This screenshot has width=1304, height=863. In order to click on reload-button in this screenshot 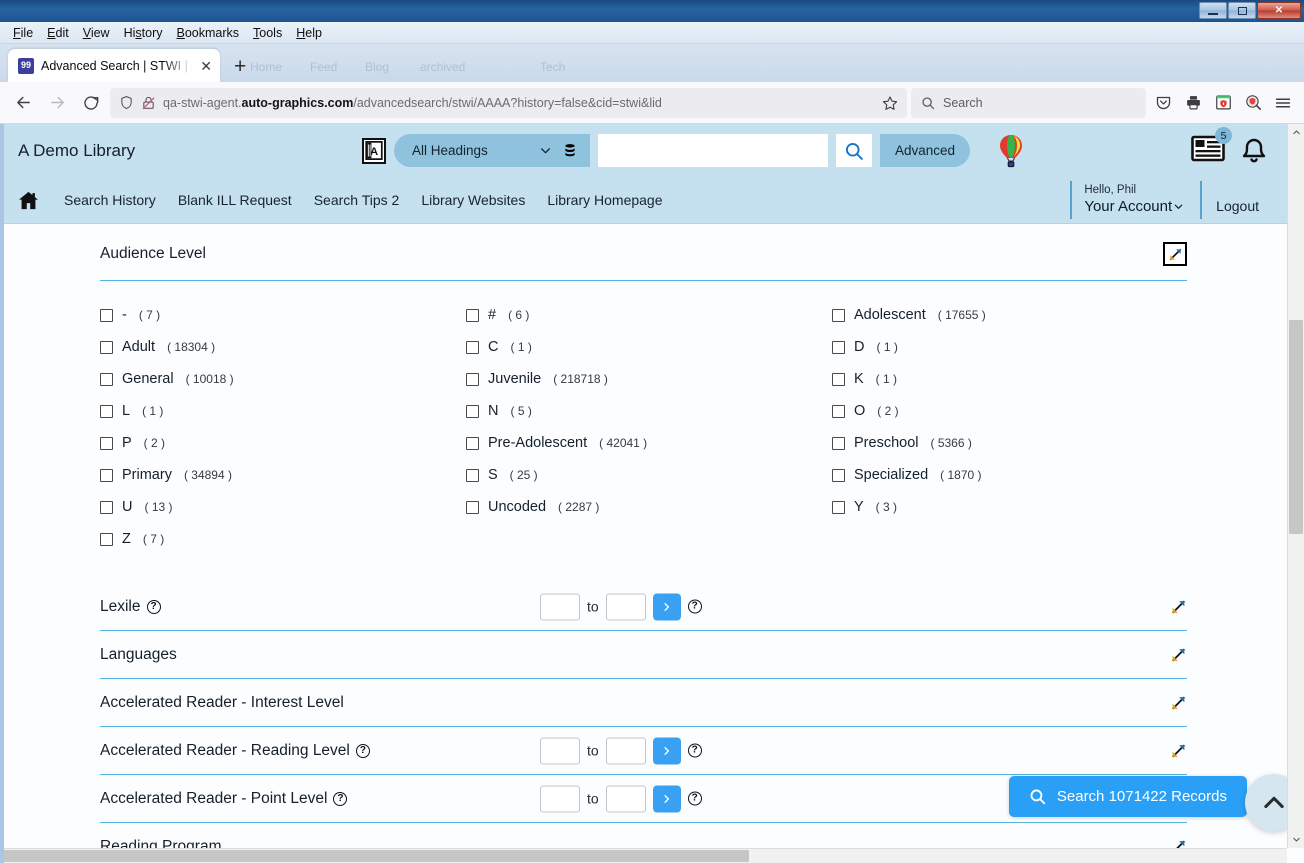, I will do `click(91, 103)`.